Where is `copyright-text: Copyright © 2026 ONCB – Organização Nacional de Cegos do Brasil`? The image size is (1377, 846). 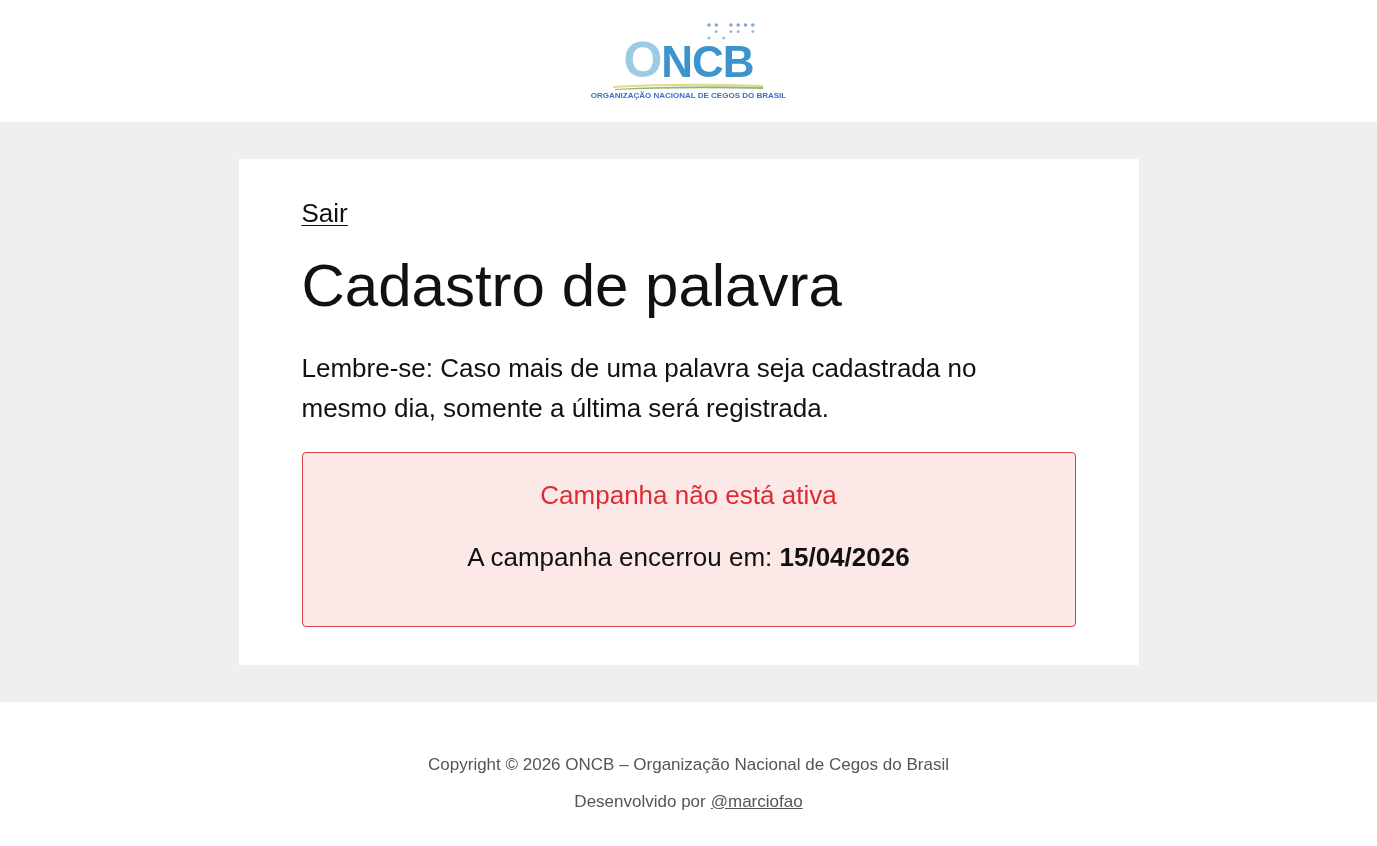 copyright-text: Copyright © 2026 ONCB – Organização Nacional de Cegos do Brasil is located at coordinates (688, 765).